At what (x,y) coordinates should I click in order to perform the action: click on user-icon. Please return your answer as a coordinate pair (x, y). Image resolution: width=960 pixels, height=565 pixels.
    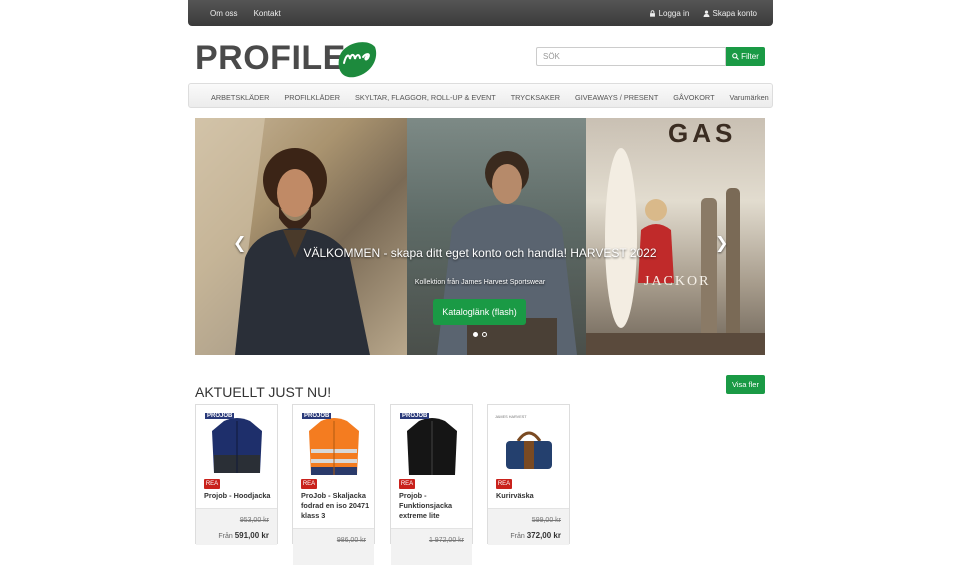
    Looking at the image, I should click on (706, 13).